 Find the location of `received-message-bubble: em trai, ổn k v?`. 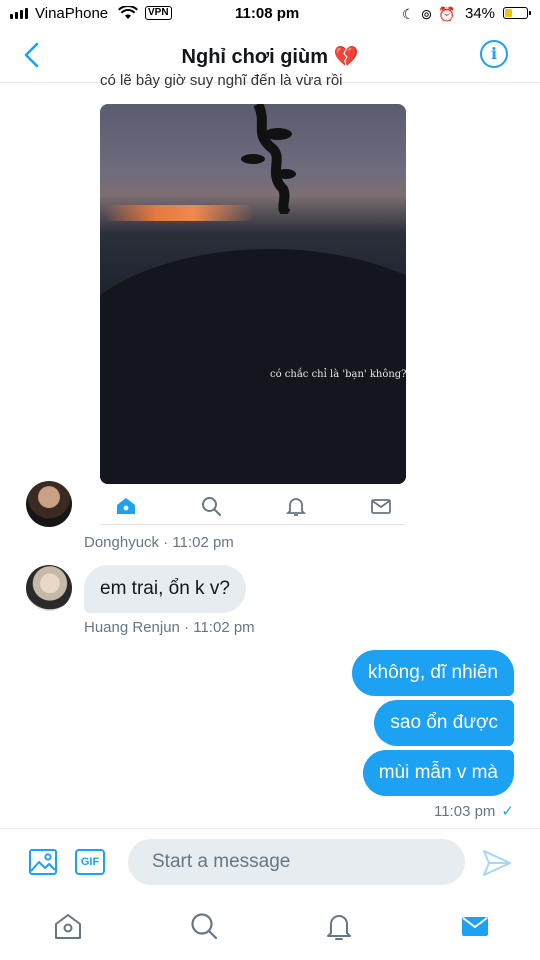

received-message-bubble: em trai, ổn k v? is located at coordinates (165, 589).